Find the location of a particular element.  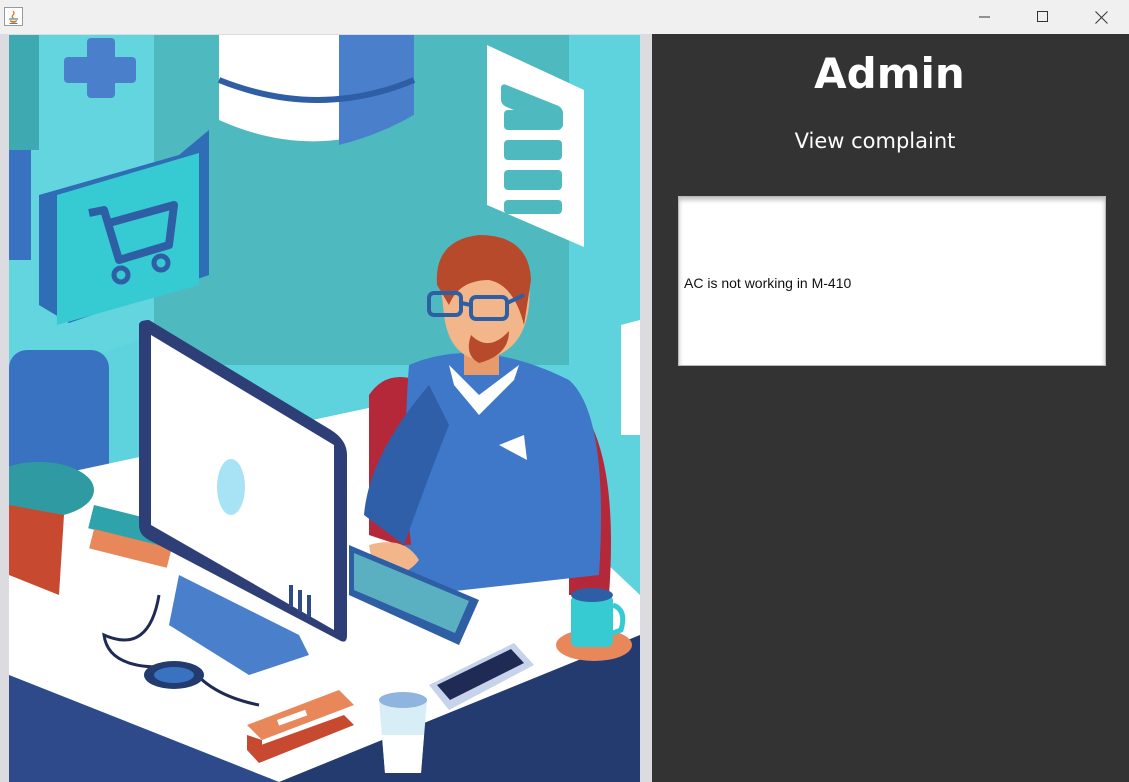

maximize-button is located at coordinates (1043, 17).